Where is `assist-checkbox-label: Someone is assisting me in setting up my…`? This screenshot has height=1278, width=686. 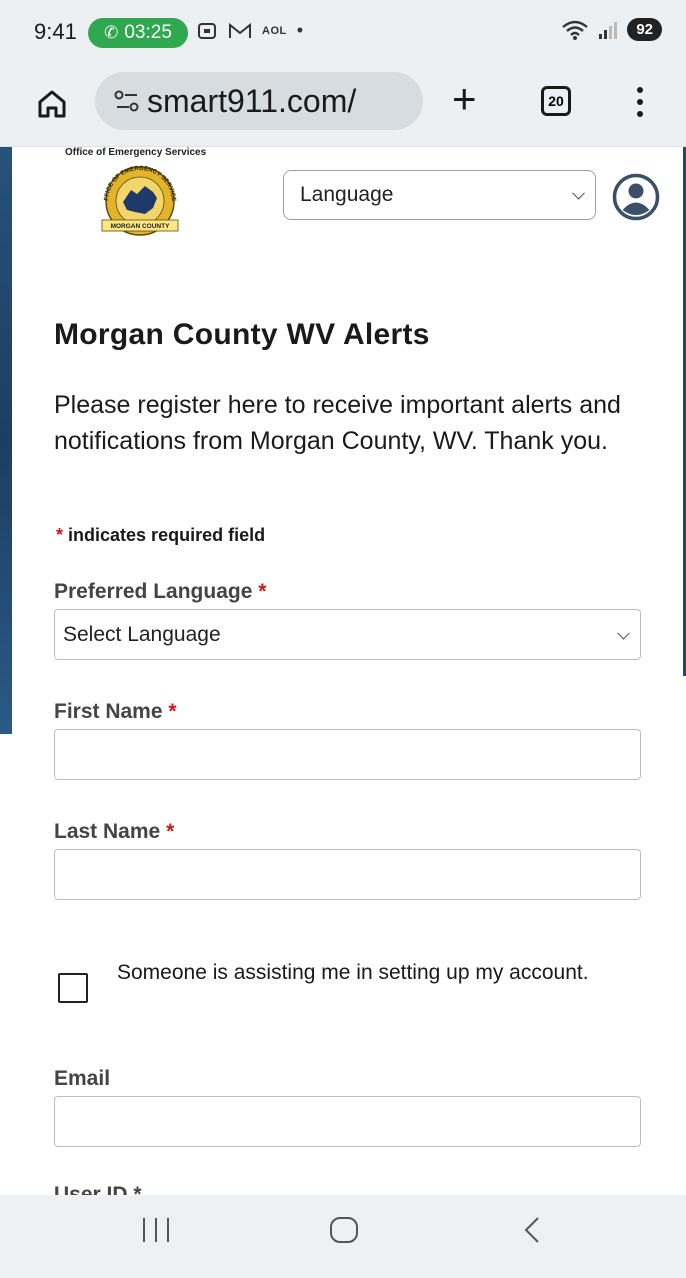 assist-checkbox-label: Someone is assisting me in setting up my… is located at coordinates (367, 972).